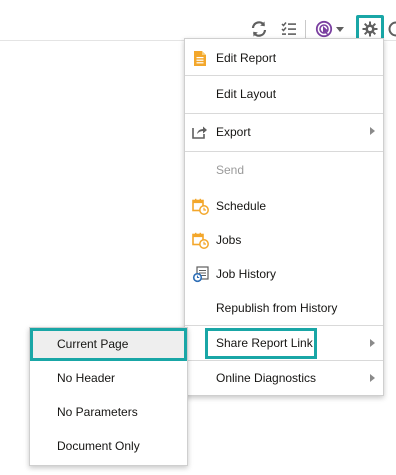  I want to click on job-history-icon, so click(200, 274).